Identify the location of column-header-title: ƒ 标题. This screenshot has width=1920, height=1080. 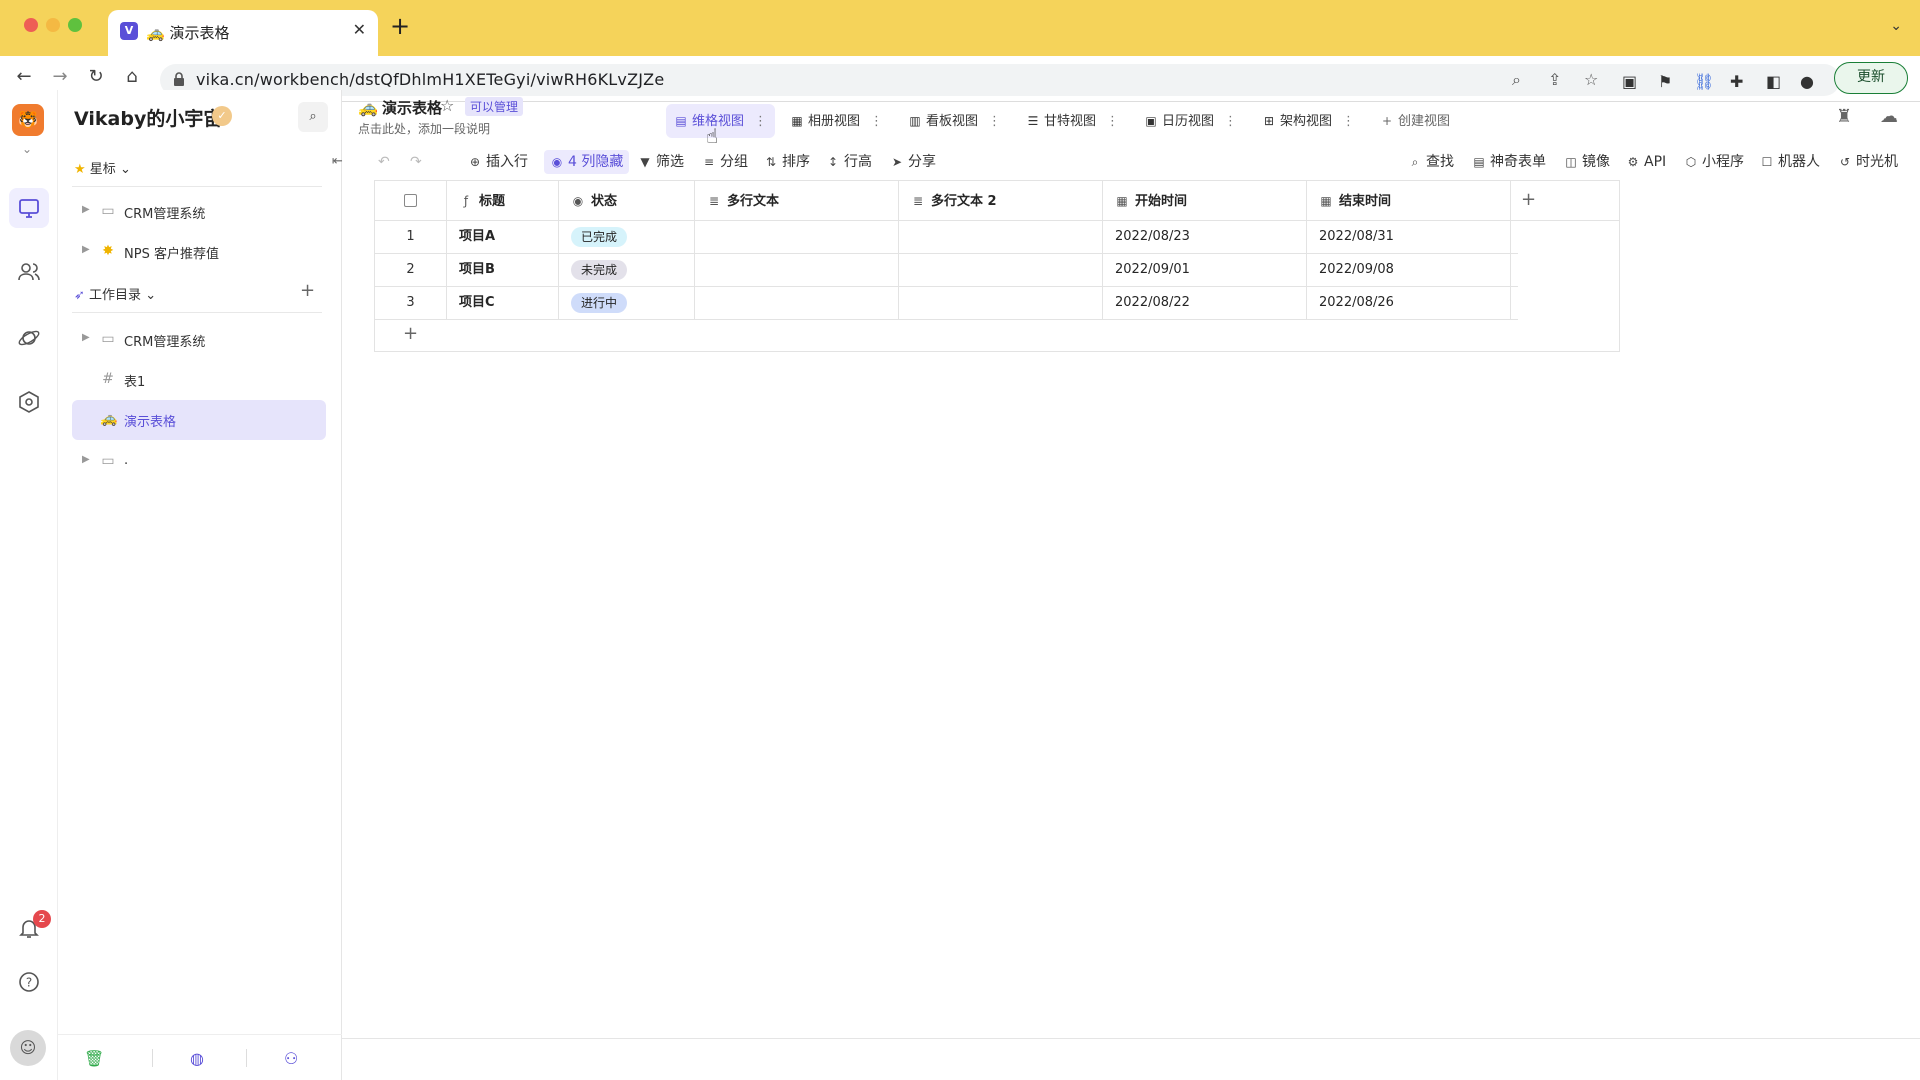
(503, 200).